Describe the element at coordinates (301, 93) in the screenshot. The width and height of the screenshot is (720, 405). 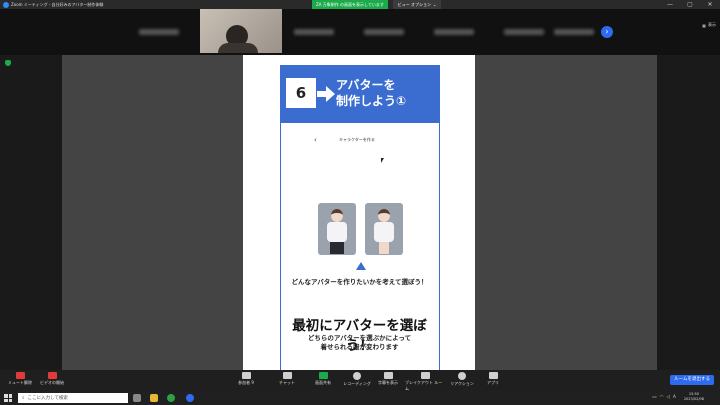
I see `step-number: 6` at that location.